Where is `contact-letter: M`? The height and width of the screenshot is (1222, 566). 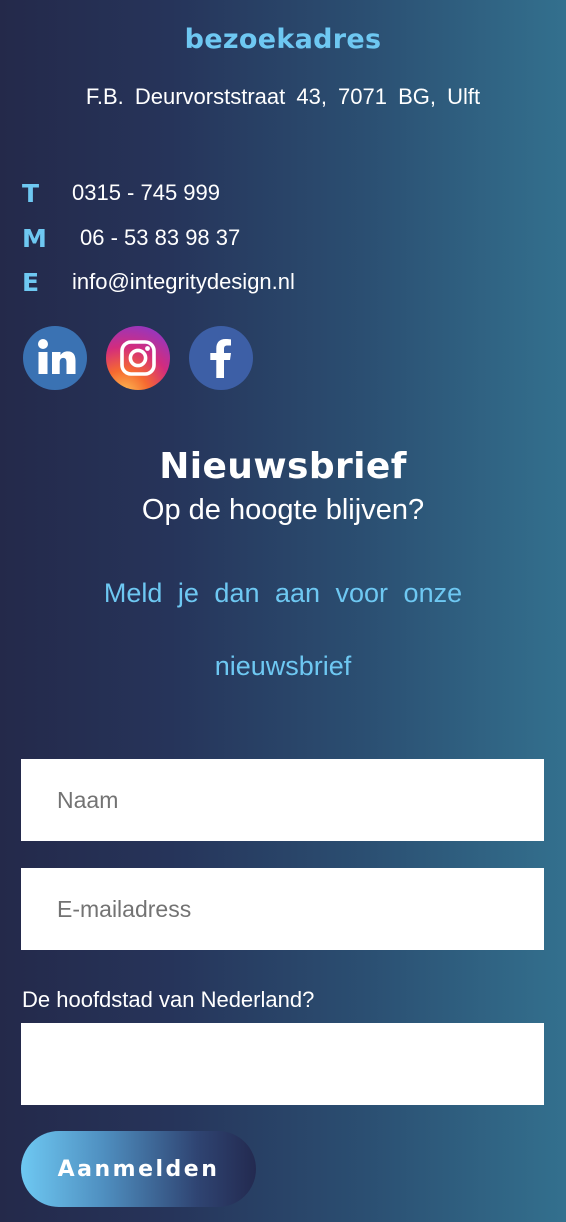 contact-letter: M is located at coordinates (34, 238).